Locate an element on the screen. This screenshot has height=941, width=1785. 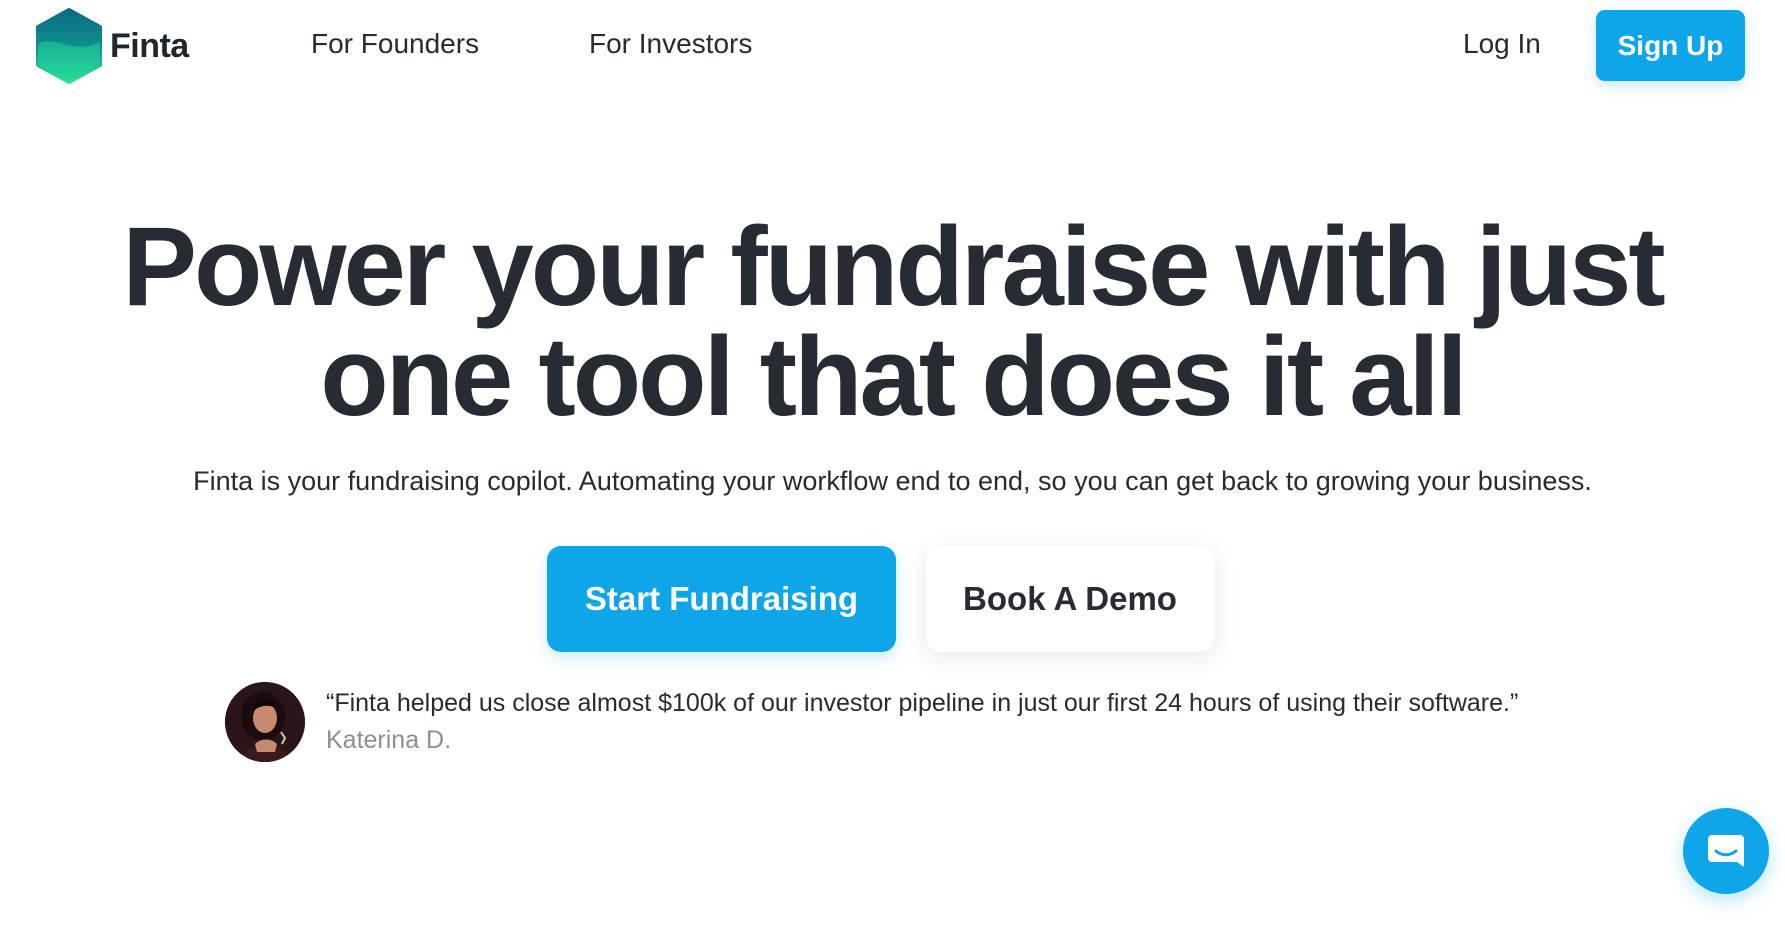
login-link: Log In is located at coordinates (1502, 44).